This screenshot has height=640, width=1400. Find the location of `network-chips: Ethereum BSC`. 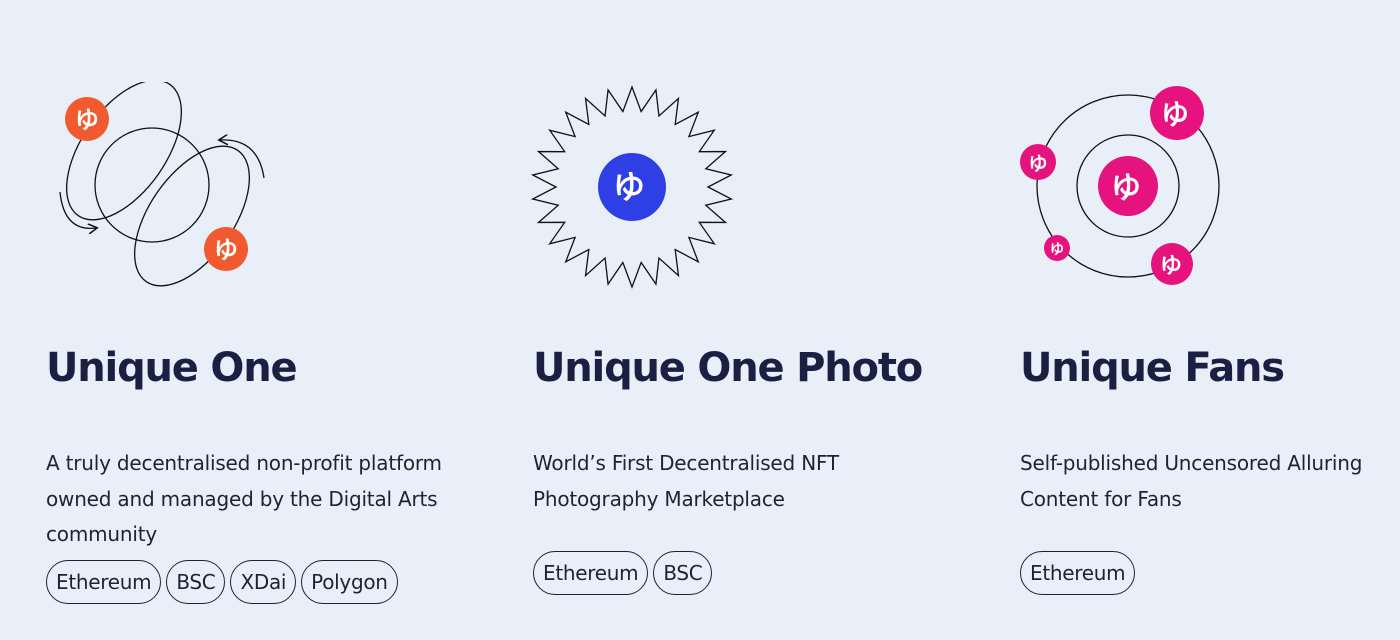

network-chips: Ethereum BSC is located at coordinates (623, 573).